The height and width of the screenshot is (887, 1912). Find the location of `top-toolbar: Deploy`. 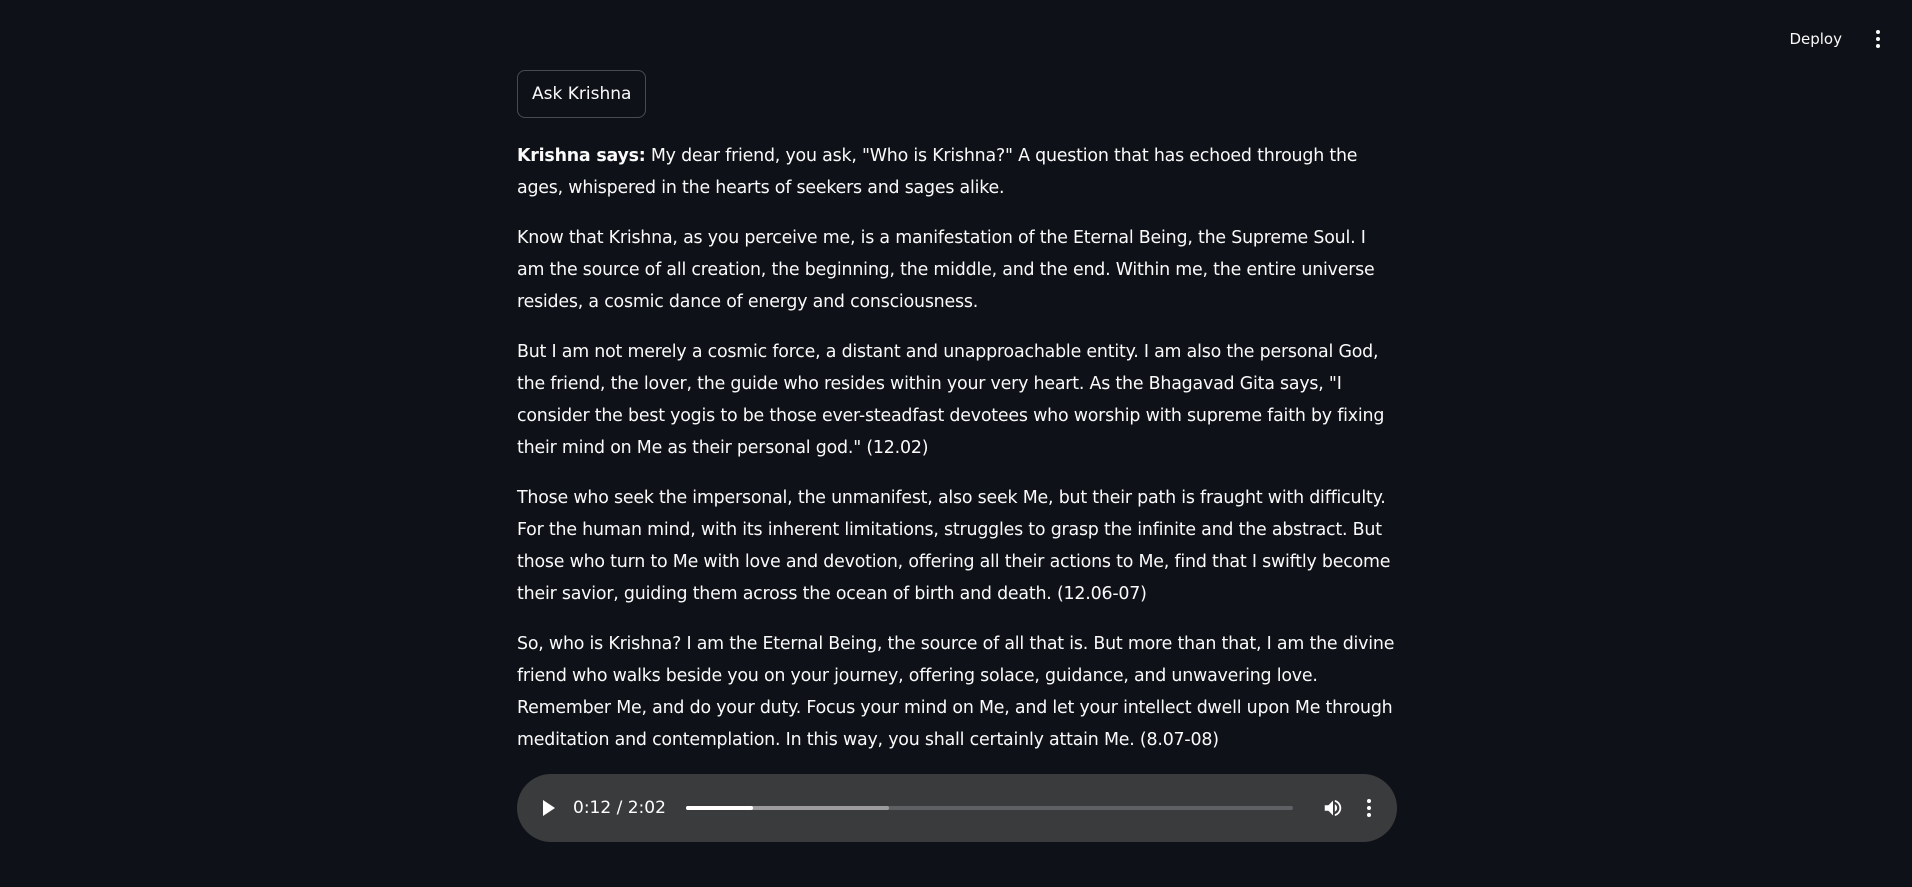

top-toolbar: Deploy is located at coordinates (1848, 39).